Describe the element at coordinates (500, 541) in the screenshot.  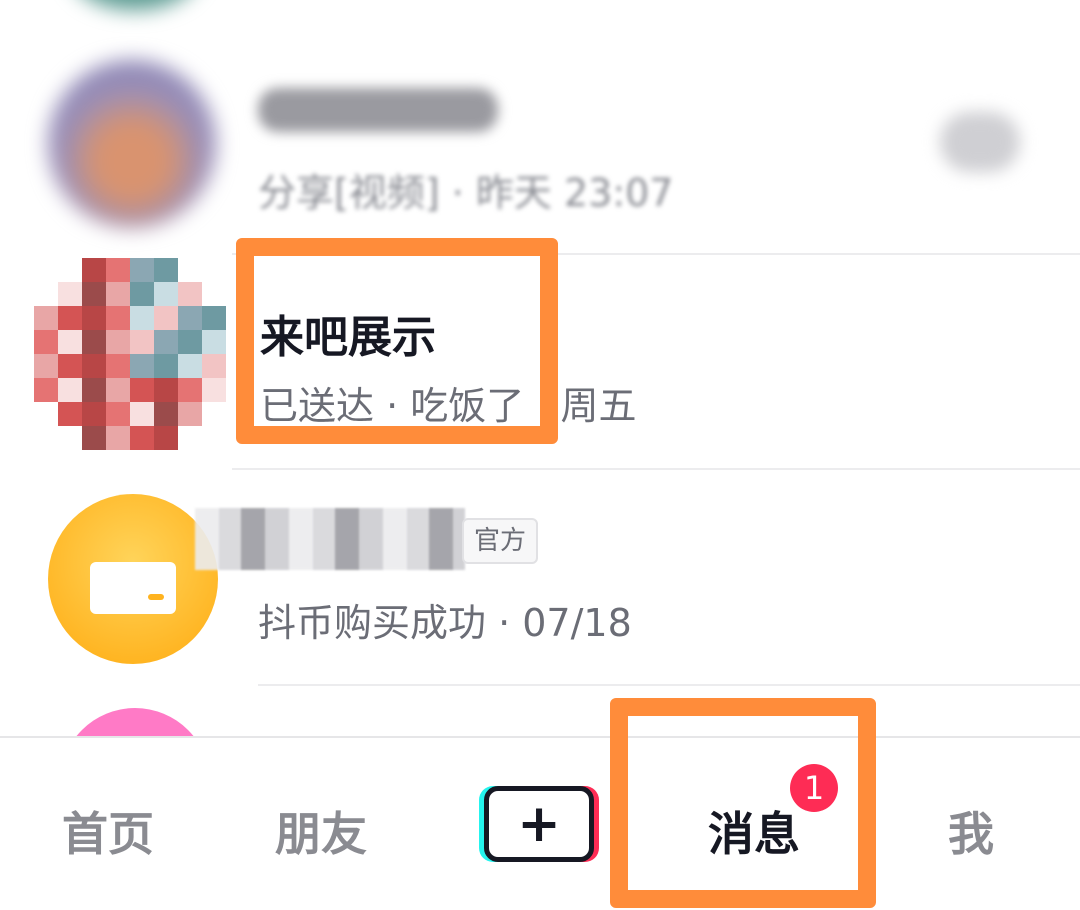
I see `official-badge: 官方` at that location.